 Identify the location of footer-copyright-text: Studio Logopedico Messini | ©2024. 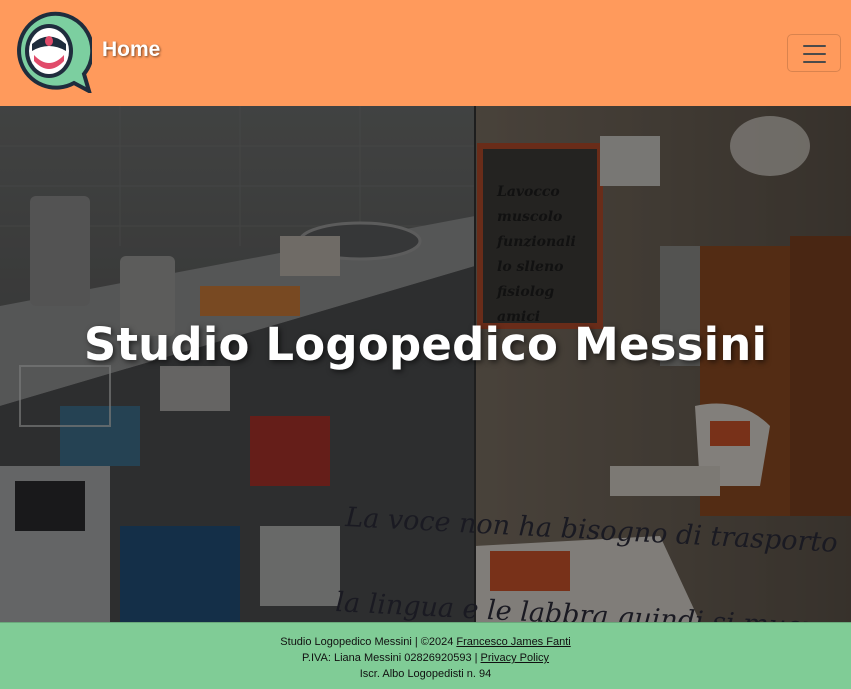
(368, 642).